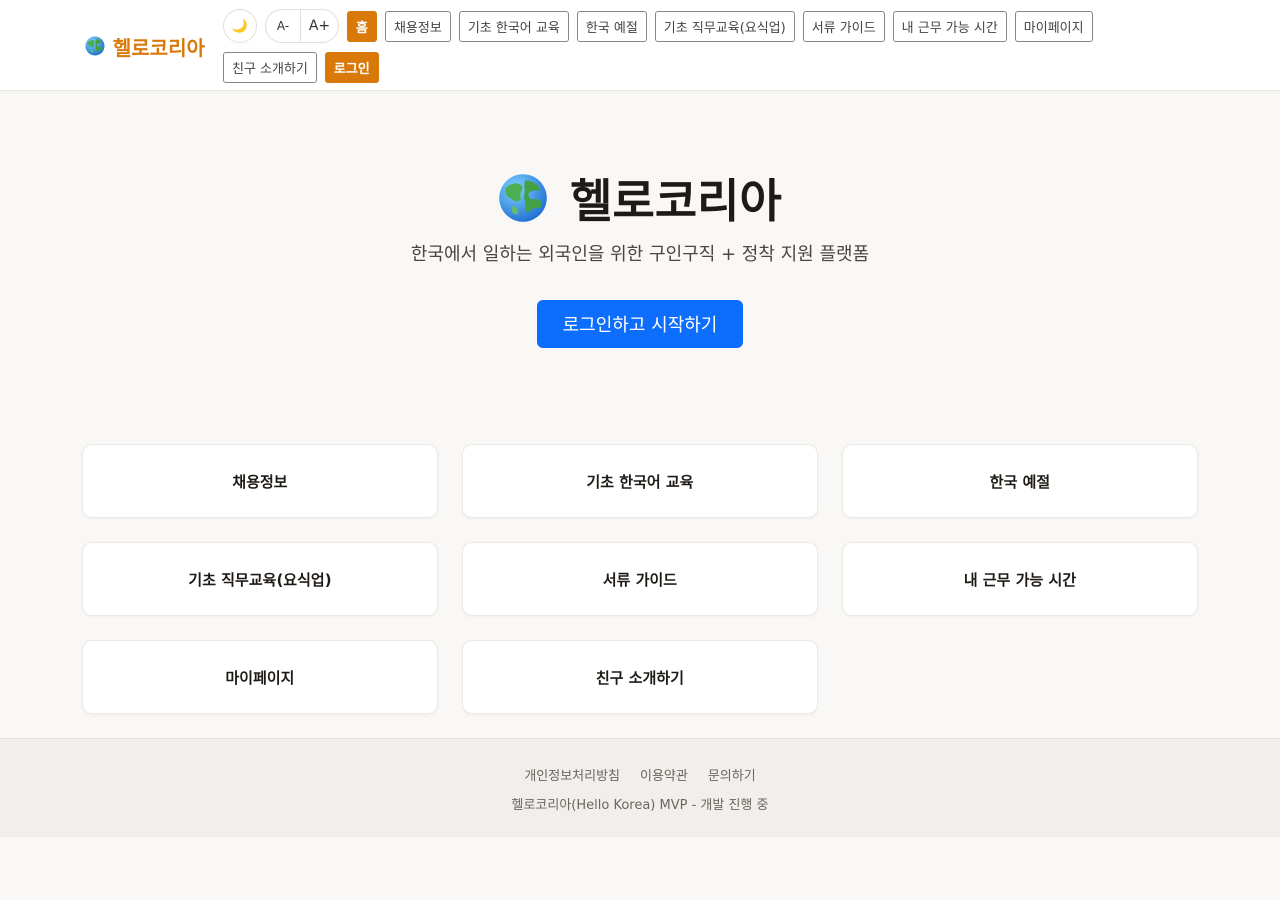 The image size is (1280, 900). Describe the element at coordinates (260, 481) in the screenshot. I see `card-jobs: 채용정보` at that location.